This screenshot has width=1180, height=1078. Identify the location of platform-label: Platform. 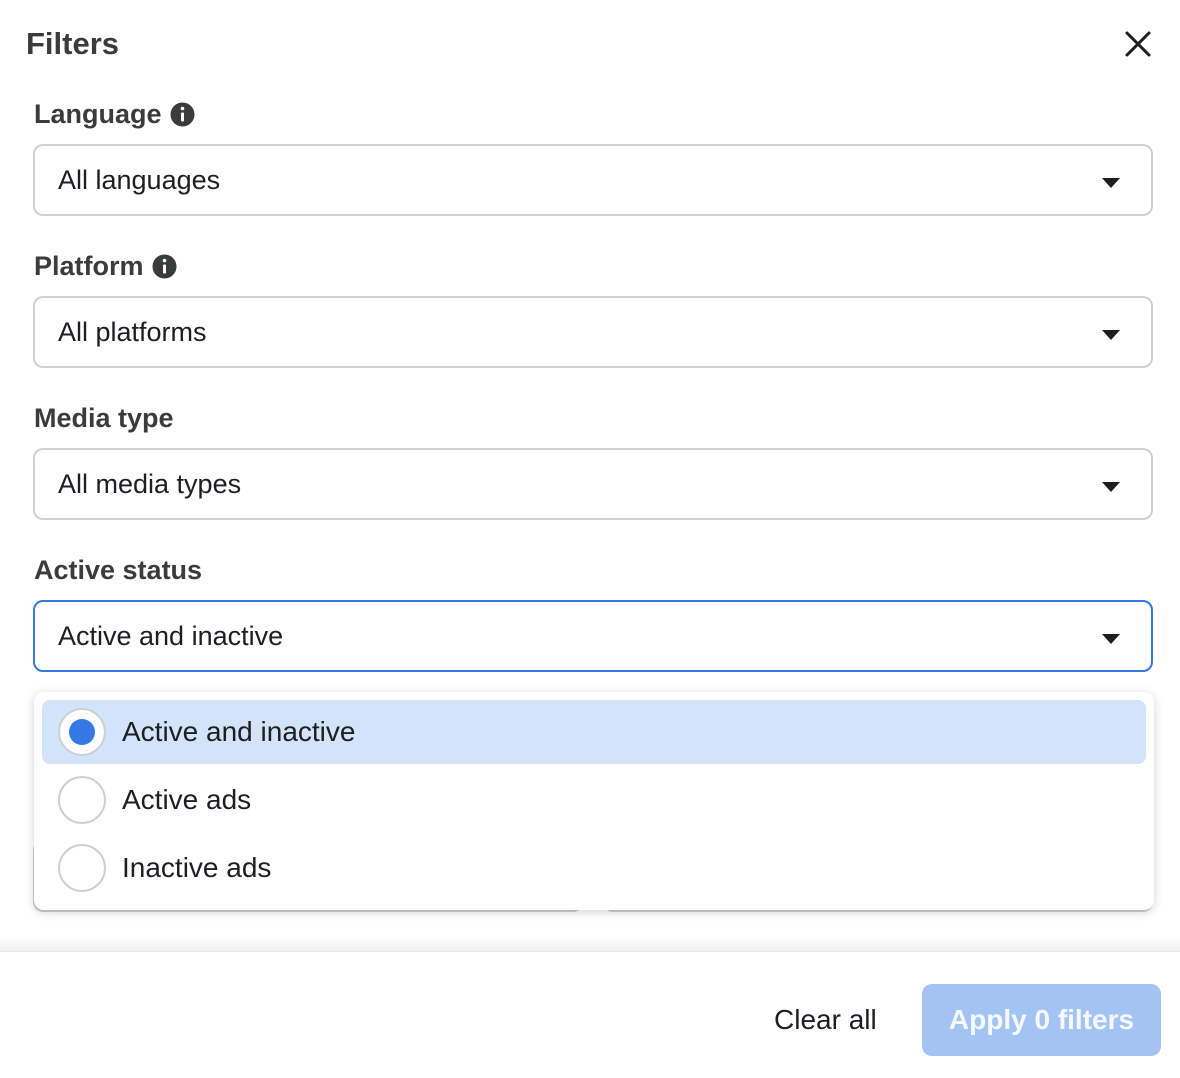
(105, 266).